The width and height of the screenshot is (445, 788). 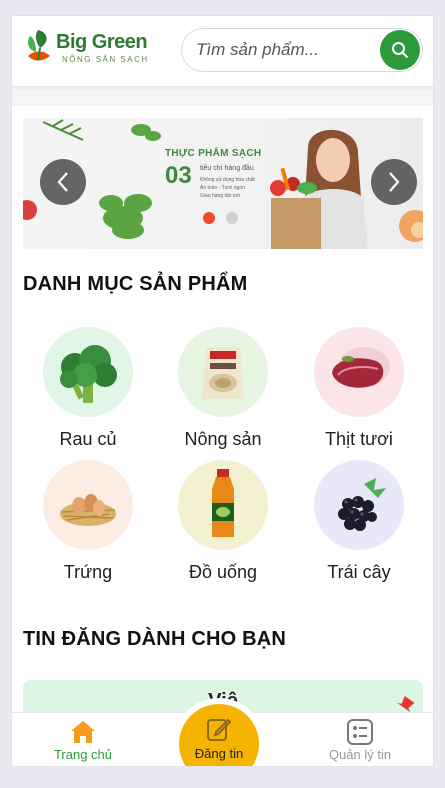 I want to click on chevron-right-icon, so click(x=394, y=182).